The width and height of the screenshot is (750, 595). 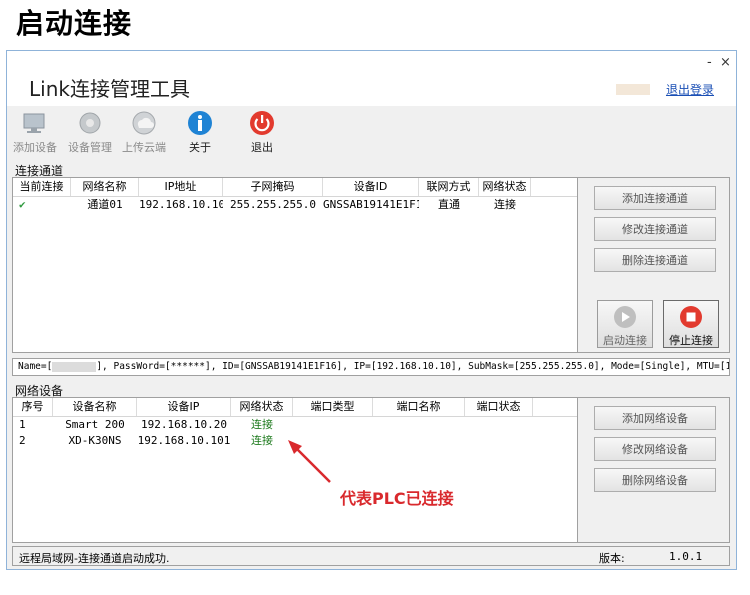 What do you see at coordinates (686, 556) in the screenshot?
I see `version-value: 1.0.1` at bounding box center [686, 556].